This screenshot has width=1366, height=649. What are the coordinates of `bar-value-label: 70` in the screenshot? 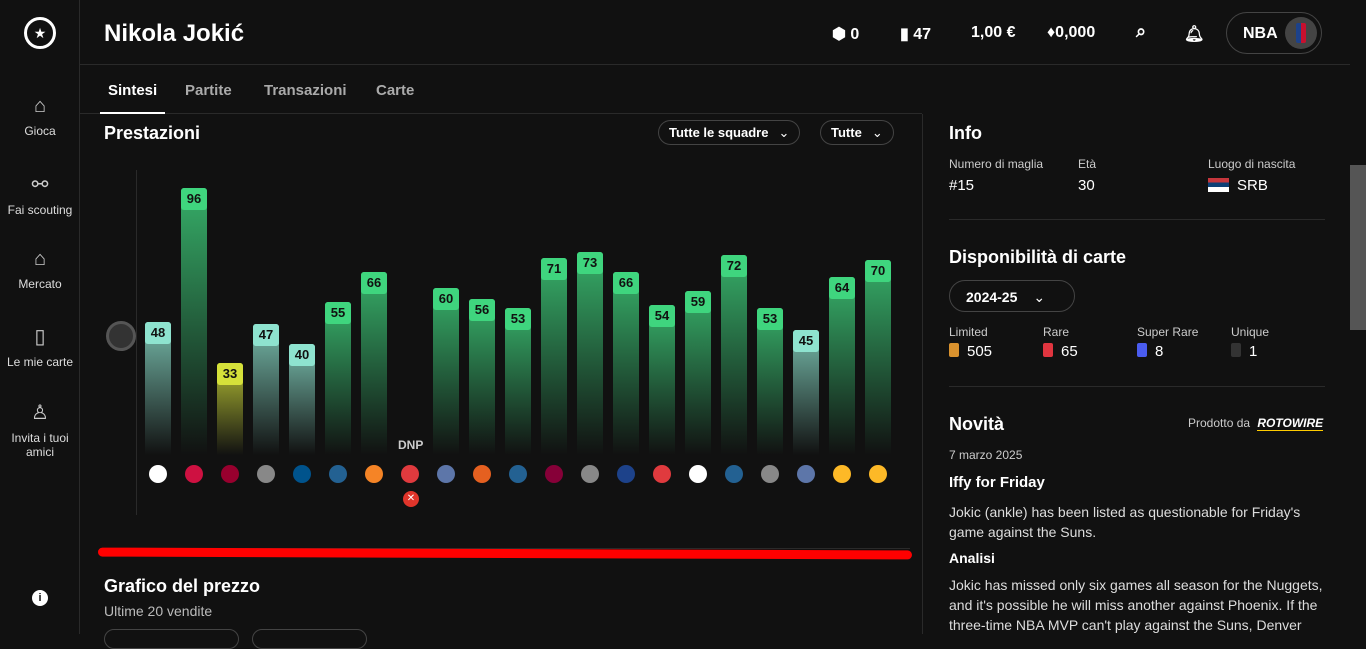 It's located at (878, 271).